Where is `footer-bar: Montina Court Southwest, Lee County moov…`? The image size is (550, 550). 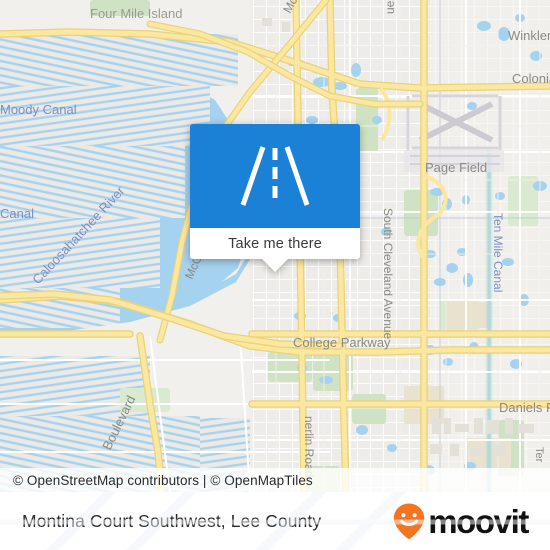
footer-bar: Montina Court Southwest, Lee County moov… is located at coordinates (275, 521).